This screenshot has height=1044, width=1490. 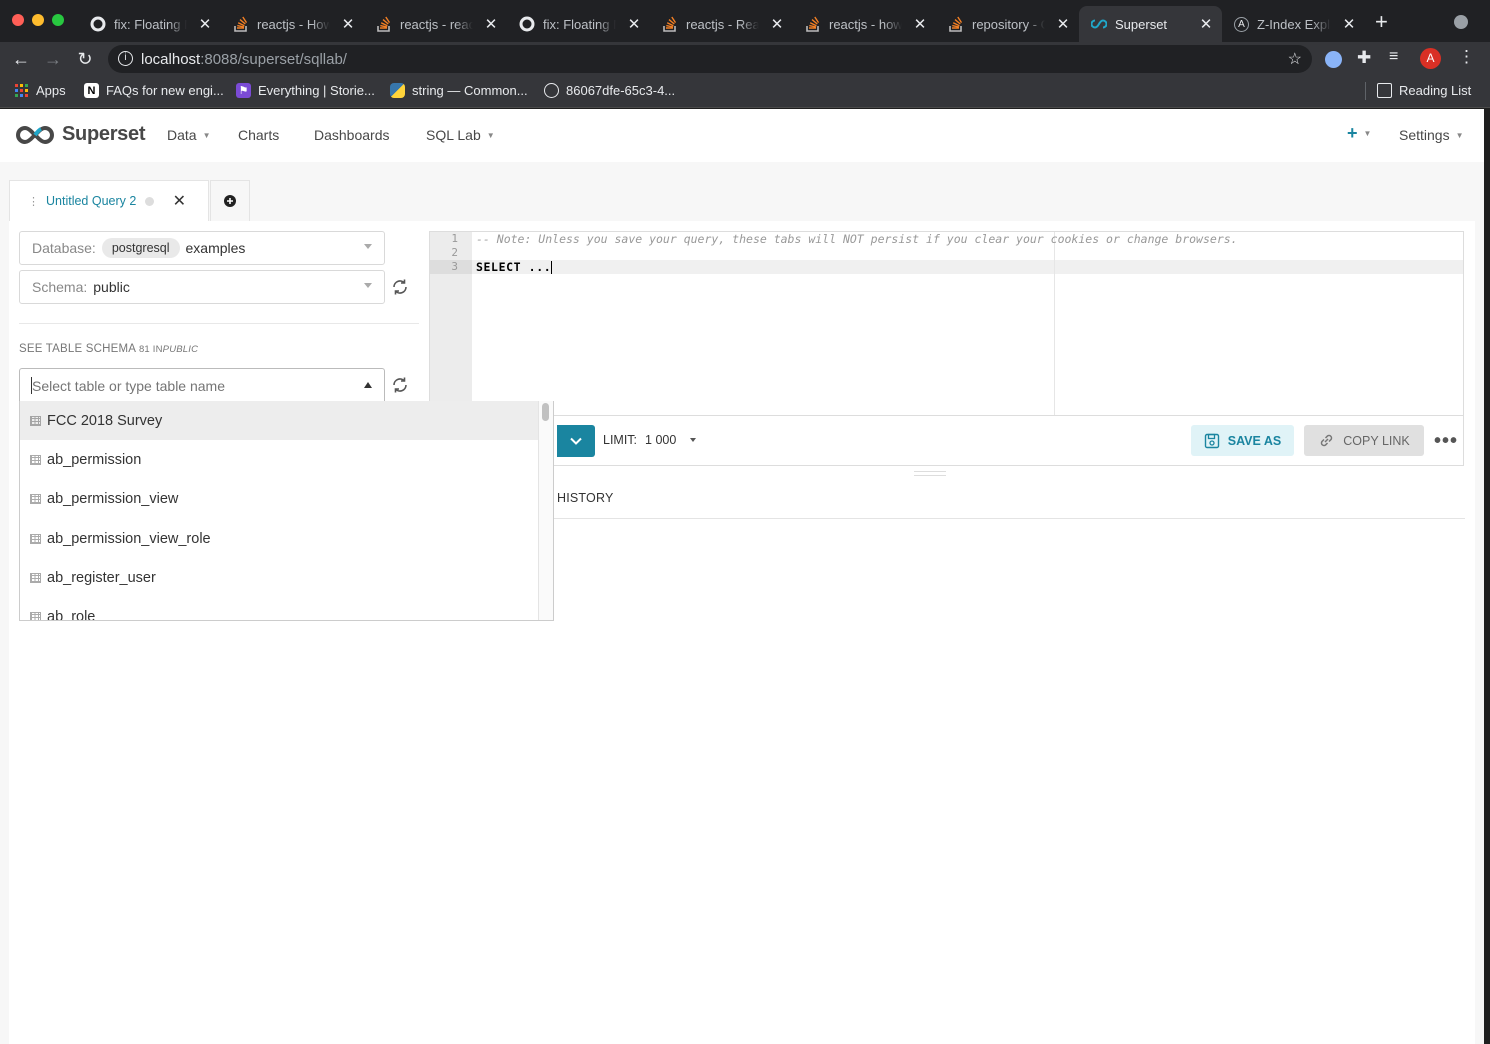 What do you see at coordinates (140, 248) in the screenshot?
I see `database-engine-badge: postgresql` at bounding box center [140, 248].